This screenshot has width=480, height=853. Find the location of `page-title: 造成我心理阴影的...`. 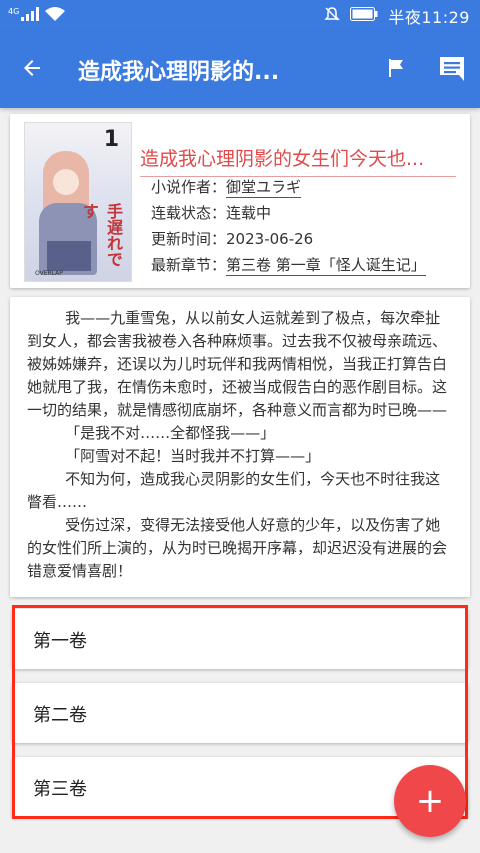

page-title: 造成我心理阴影的... is located at coordinates (179, 72).